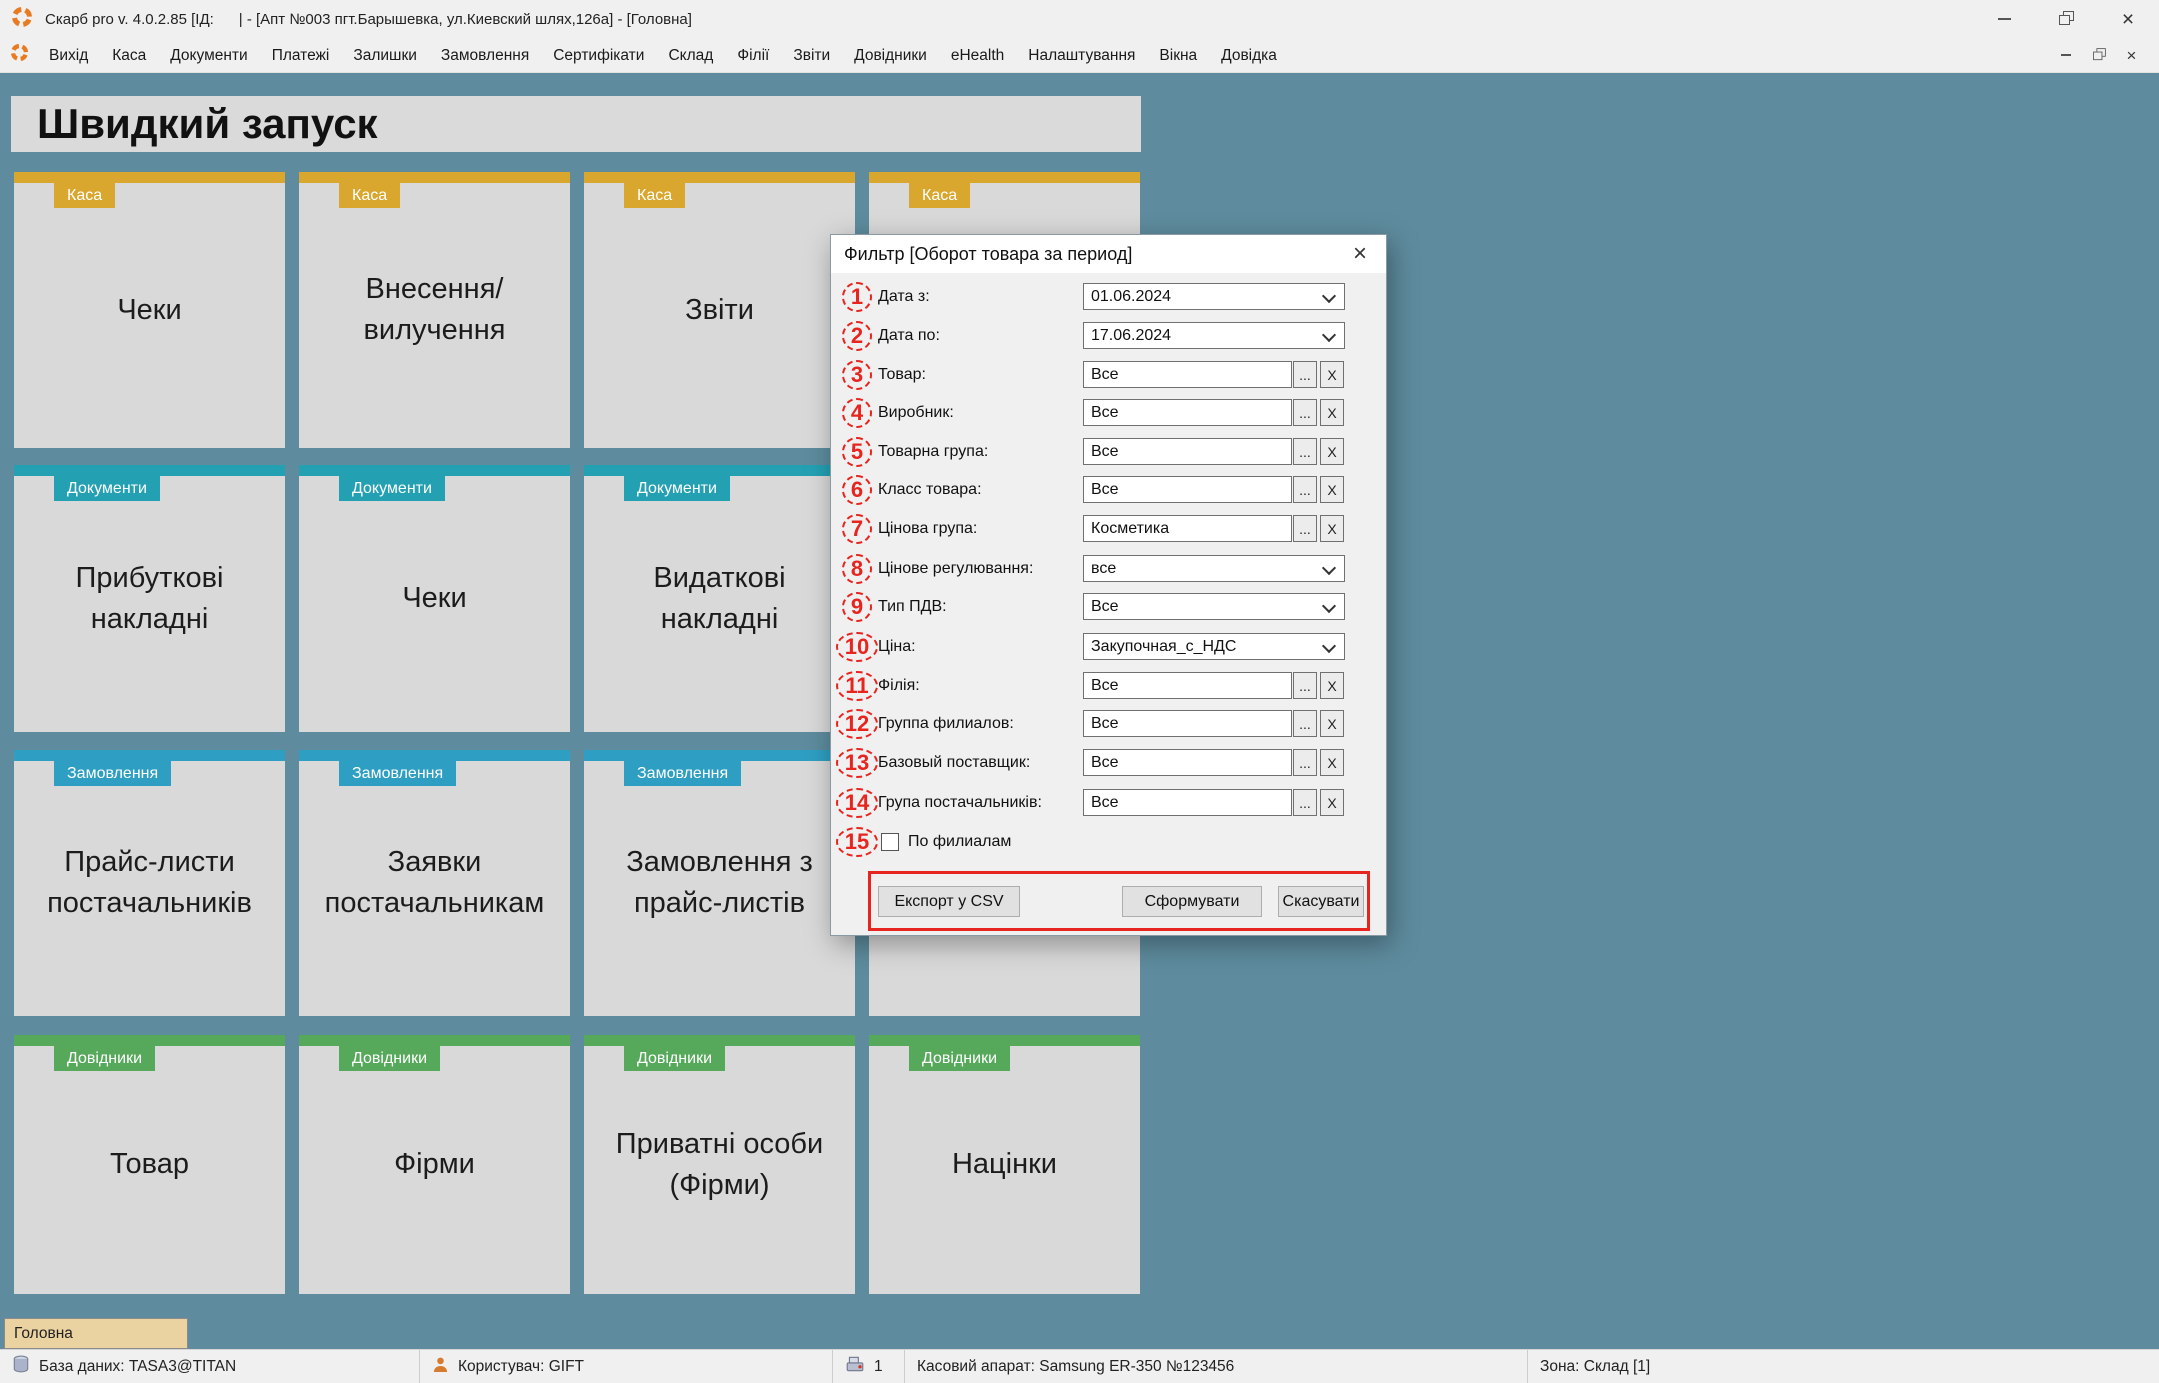  I want to click on menu-item-kasa: Каса, so click(129, 55).